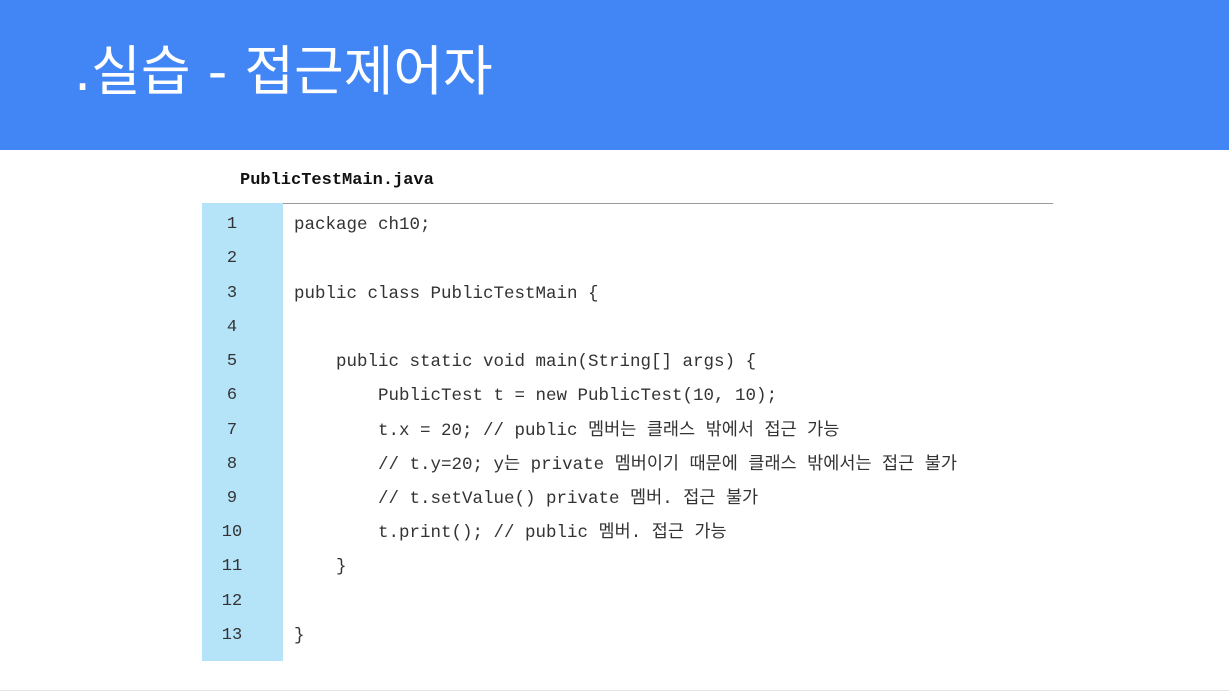  Describe the element at coordinates (232, 395) in the screenshot. I see `line-number: 6` at that location.